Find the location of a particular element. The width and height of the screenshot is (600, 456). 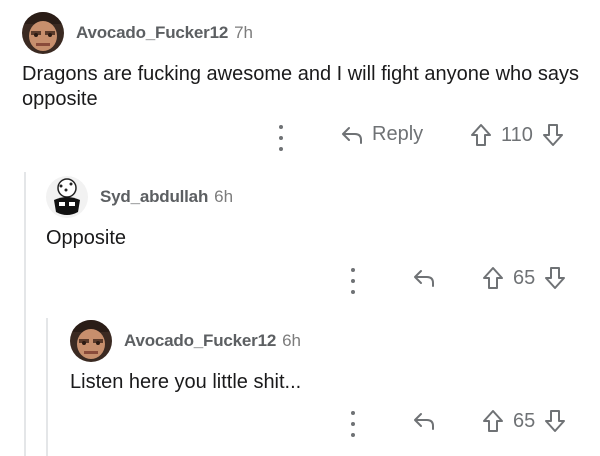

vote-count: 110 is located at coordinates (517, 134).